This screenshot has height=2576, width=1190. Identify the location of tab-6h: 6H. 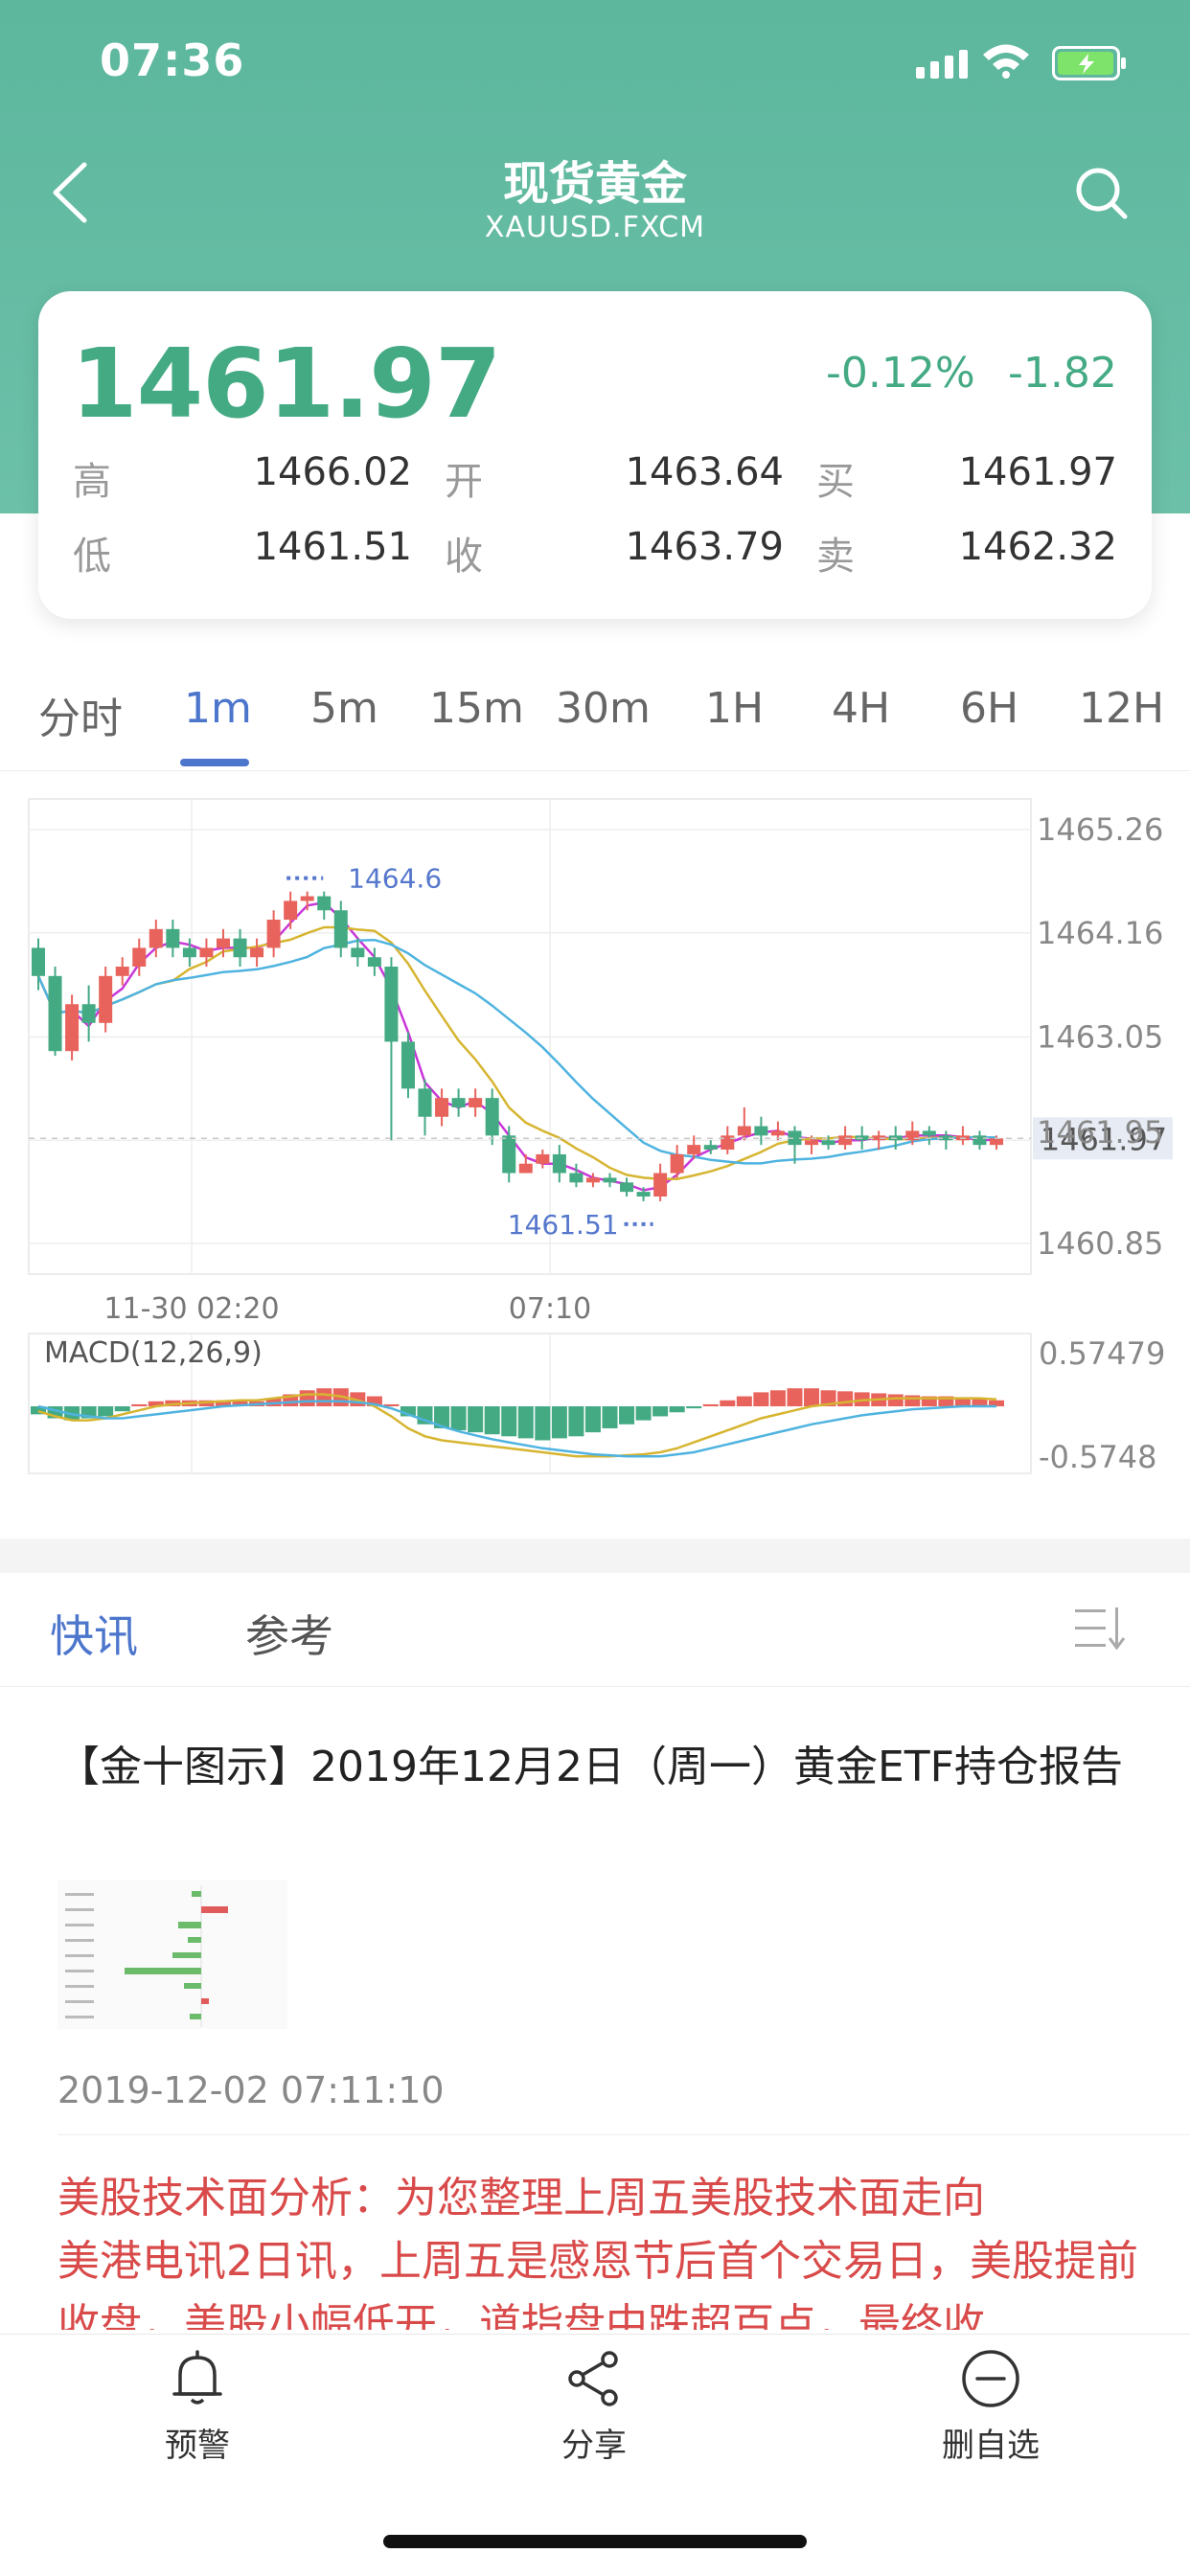
(989, 708).